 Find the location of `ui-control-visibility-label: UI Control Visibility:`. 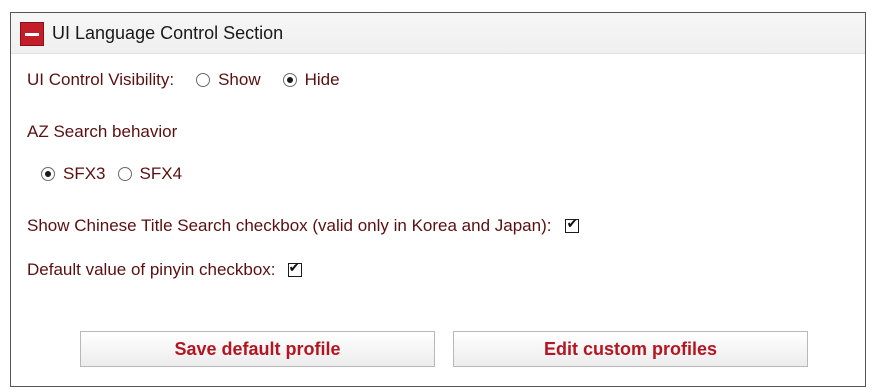

ui-control-visibility-label: UI Control Visibility: is located at coordinates (101, 79).